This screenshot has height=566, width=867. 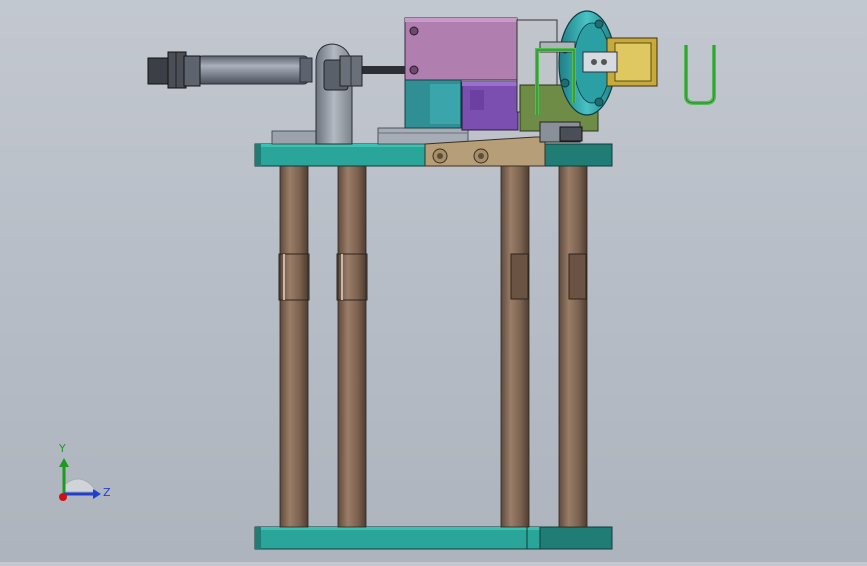 I want to click on coordinate-triad, so click(x=80, y=479).